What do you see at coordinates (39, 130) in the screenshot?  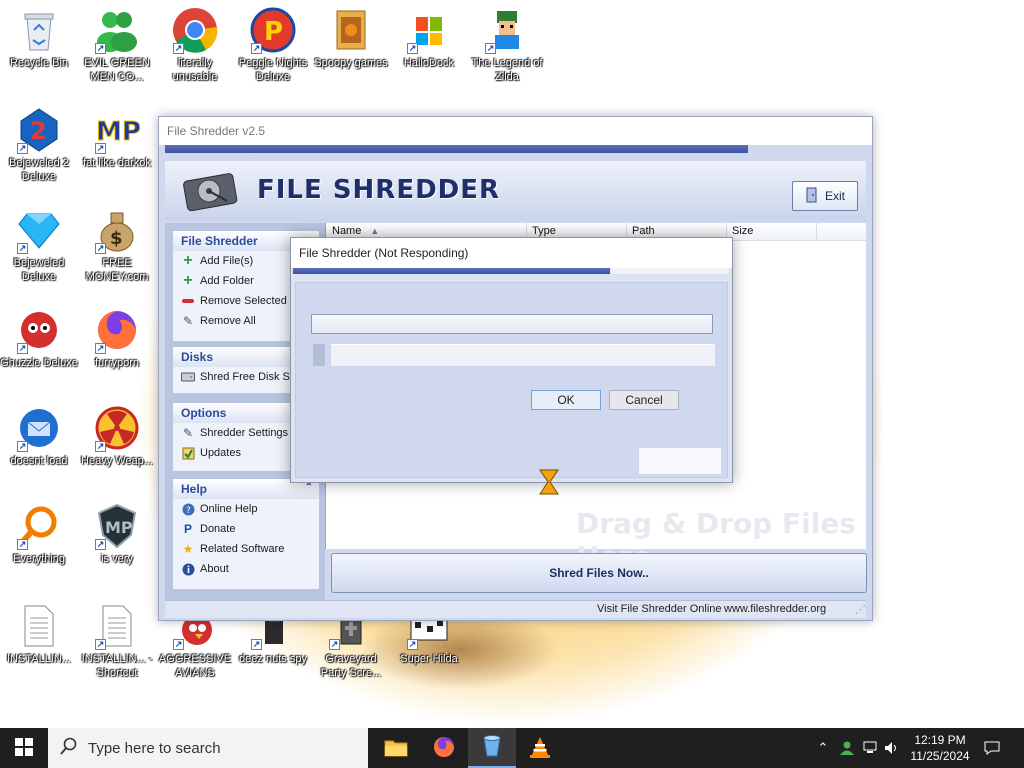 I see `bejeweled2-icon: 2 ↗` at bounding box center [39, 130].